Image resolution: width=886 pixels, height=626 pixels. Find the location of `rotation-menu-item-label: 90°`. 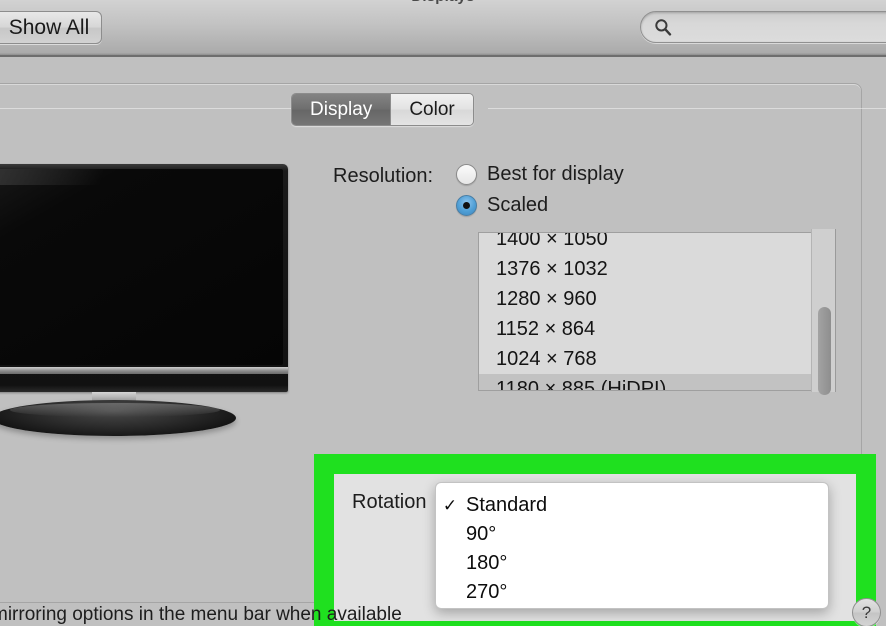

rotation-menu-item-label: 90° is located at coordinates (481, 534).